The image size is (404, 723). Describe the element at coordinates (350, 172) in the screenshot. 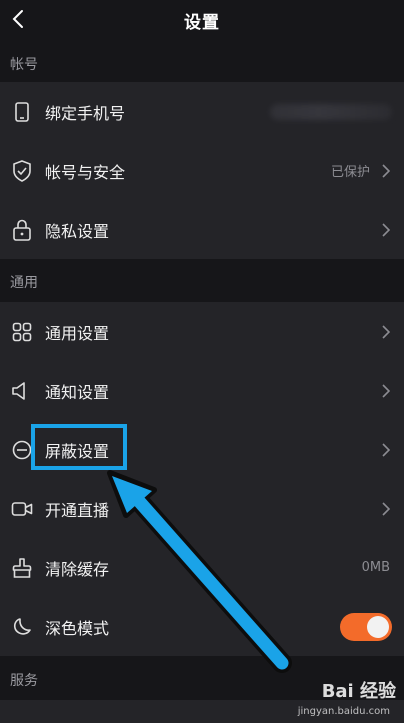

I see `status-value: 已保护` at that location.